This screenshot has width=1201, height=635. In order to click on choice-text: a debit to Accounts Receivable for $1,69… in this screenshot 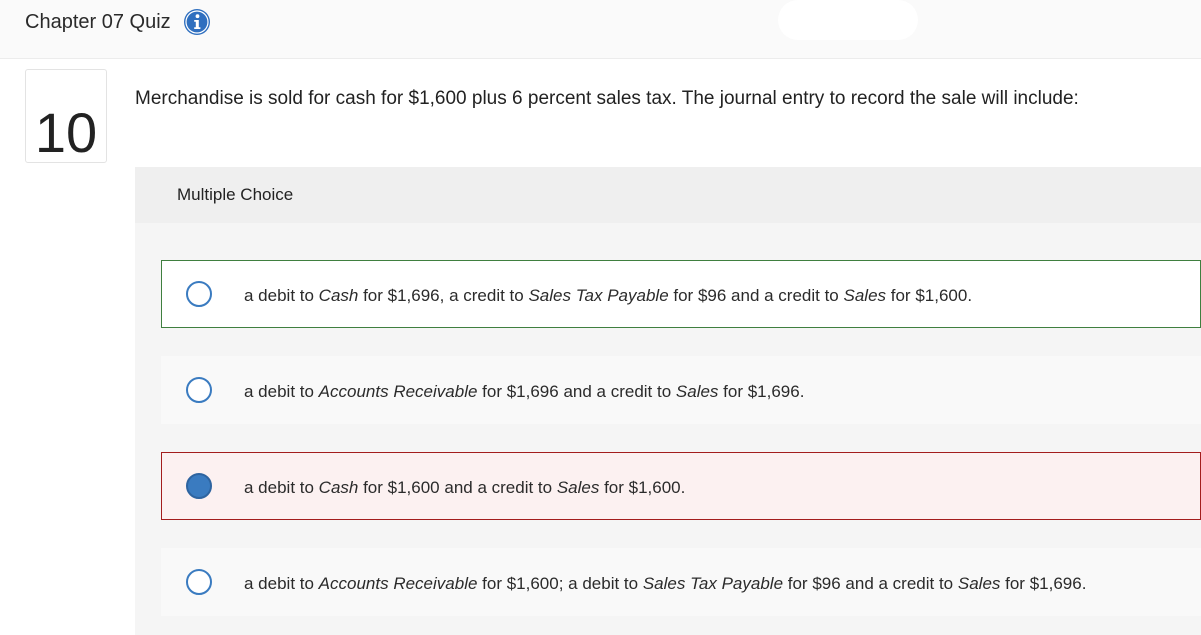, I will do `click(524, 392)`.